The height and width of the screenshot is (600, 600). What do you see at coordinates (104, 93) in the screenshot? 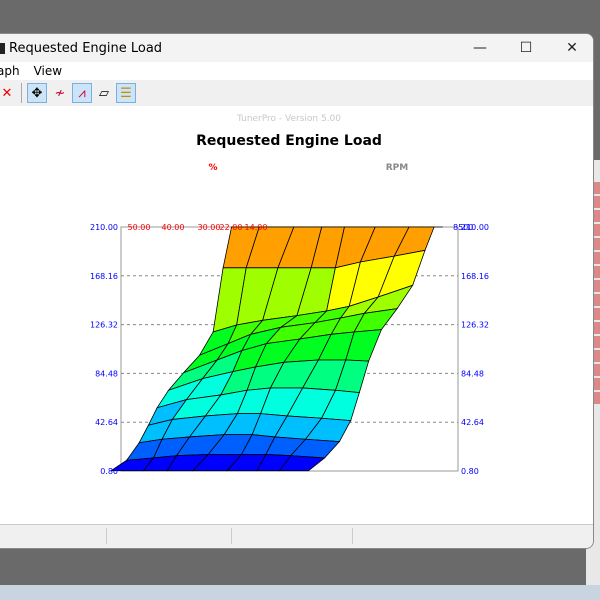
I see `surface-3d-icon: ▱` at bounding box center [104, 93].